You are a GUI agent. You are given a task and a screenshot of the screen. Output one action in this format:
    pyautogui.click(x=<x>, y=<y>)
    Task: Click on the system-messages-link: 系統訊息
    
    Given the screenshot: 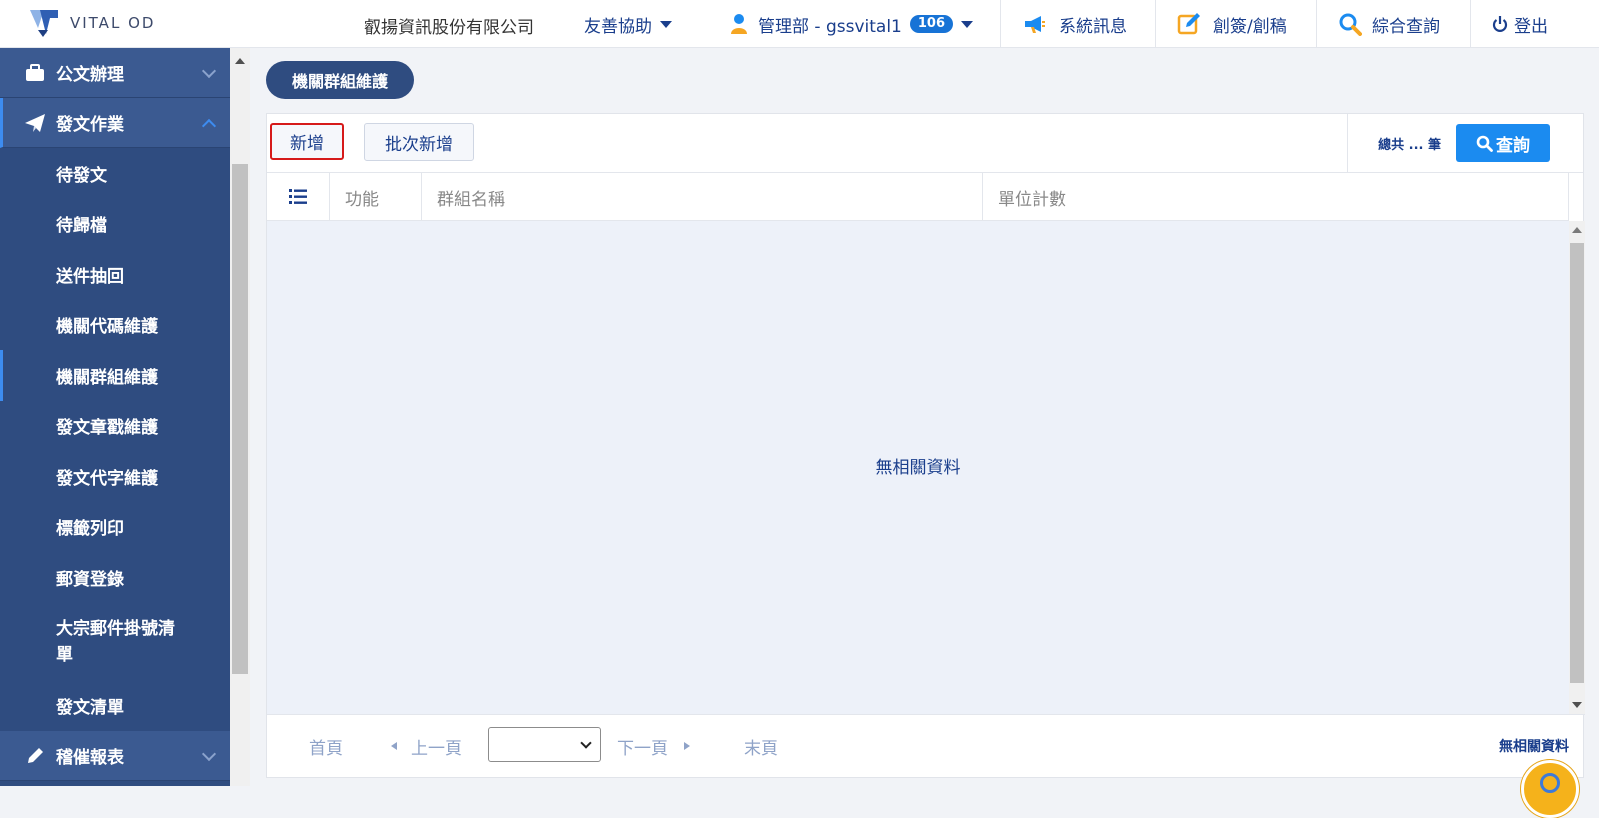 What is the action you would take?
    pyautogui.click(x=1075, y=24)
    